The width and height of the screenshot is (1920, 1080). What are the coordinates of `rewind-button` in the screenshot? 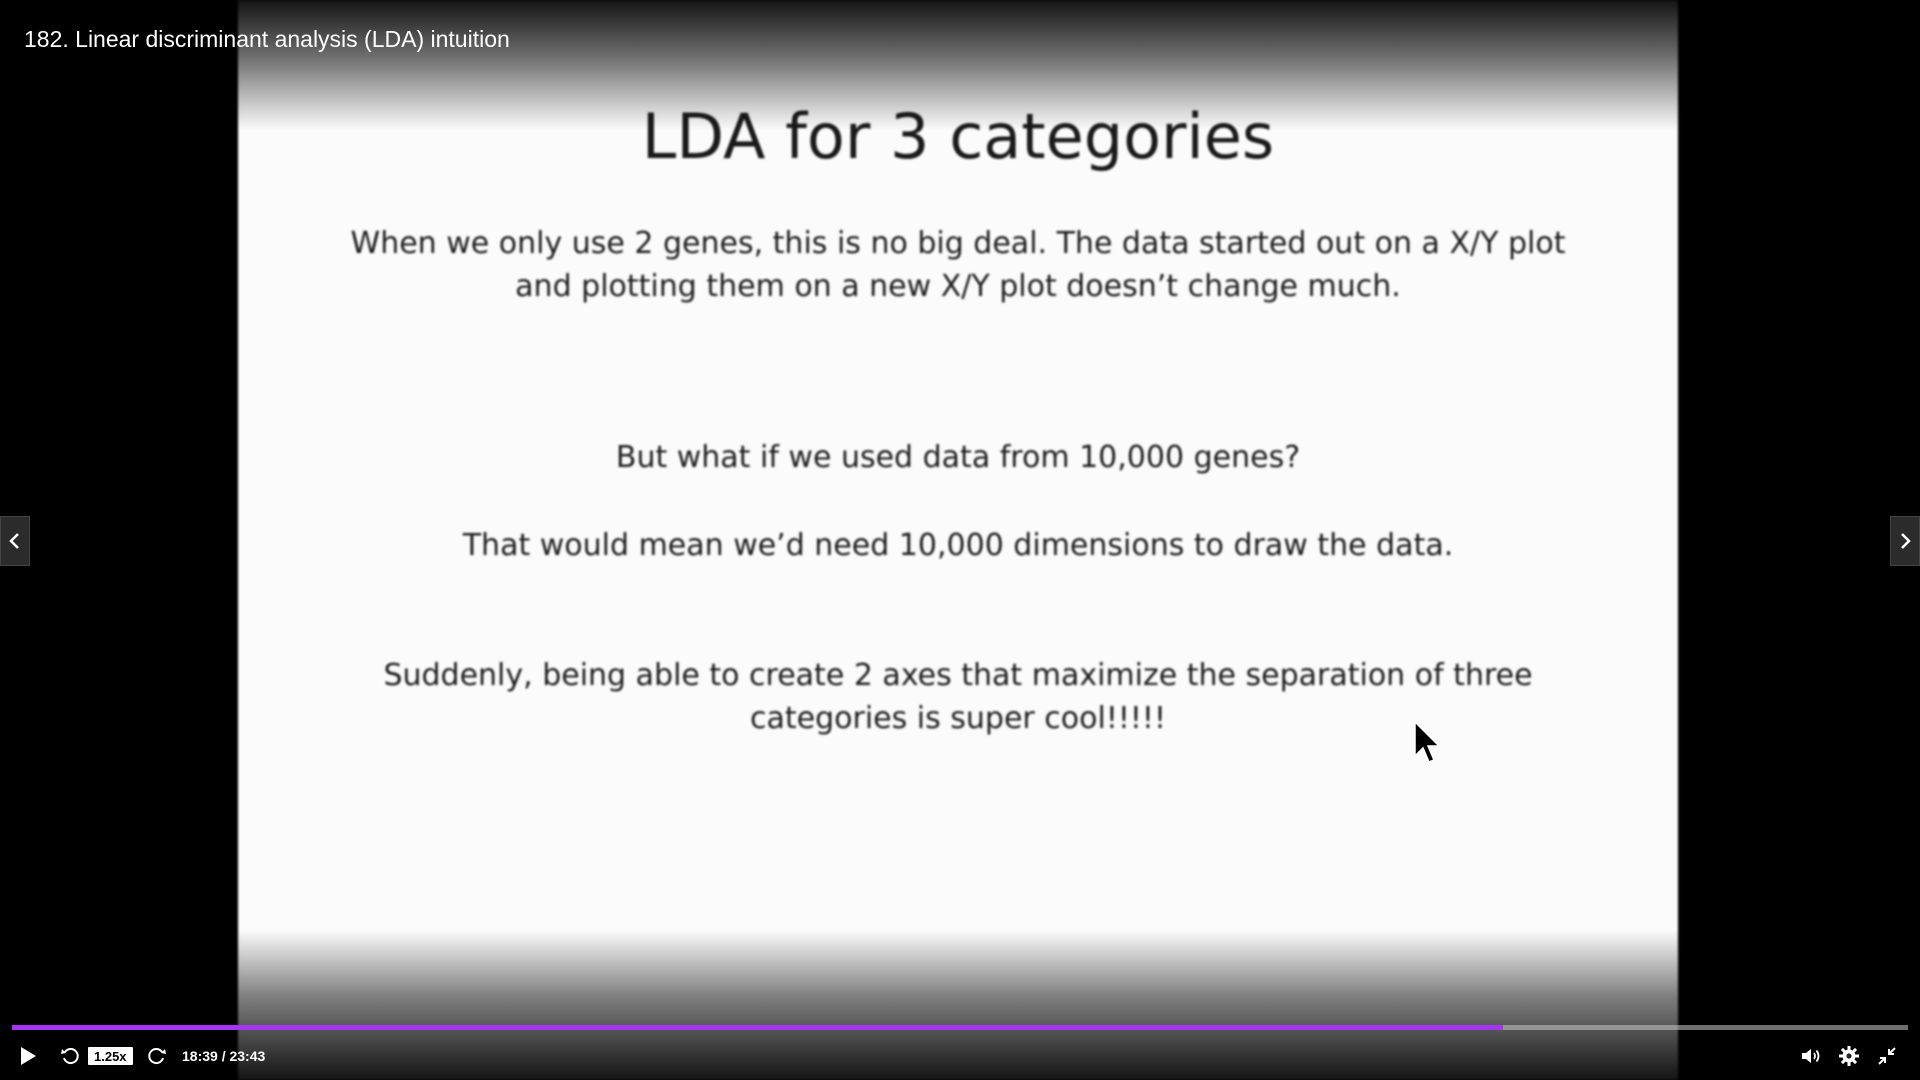 It's located at (70, 1056).